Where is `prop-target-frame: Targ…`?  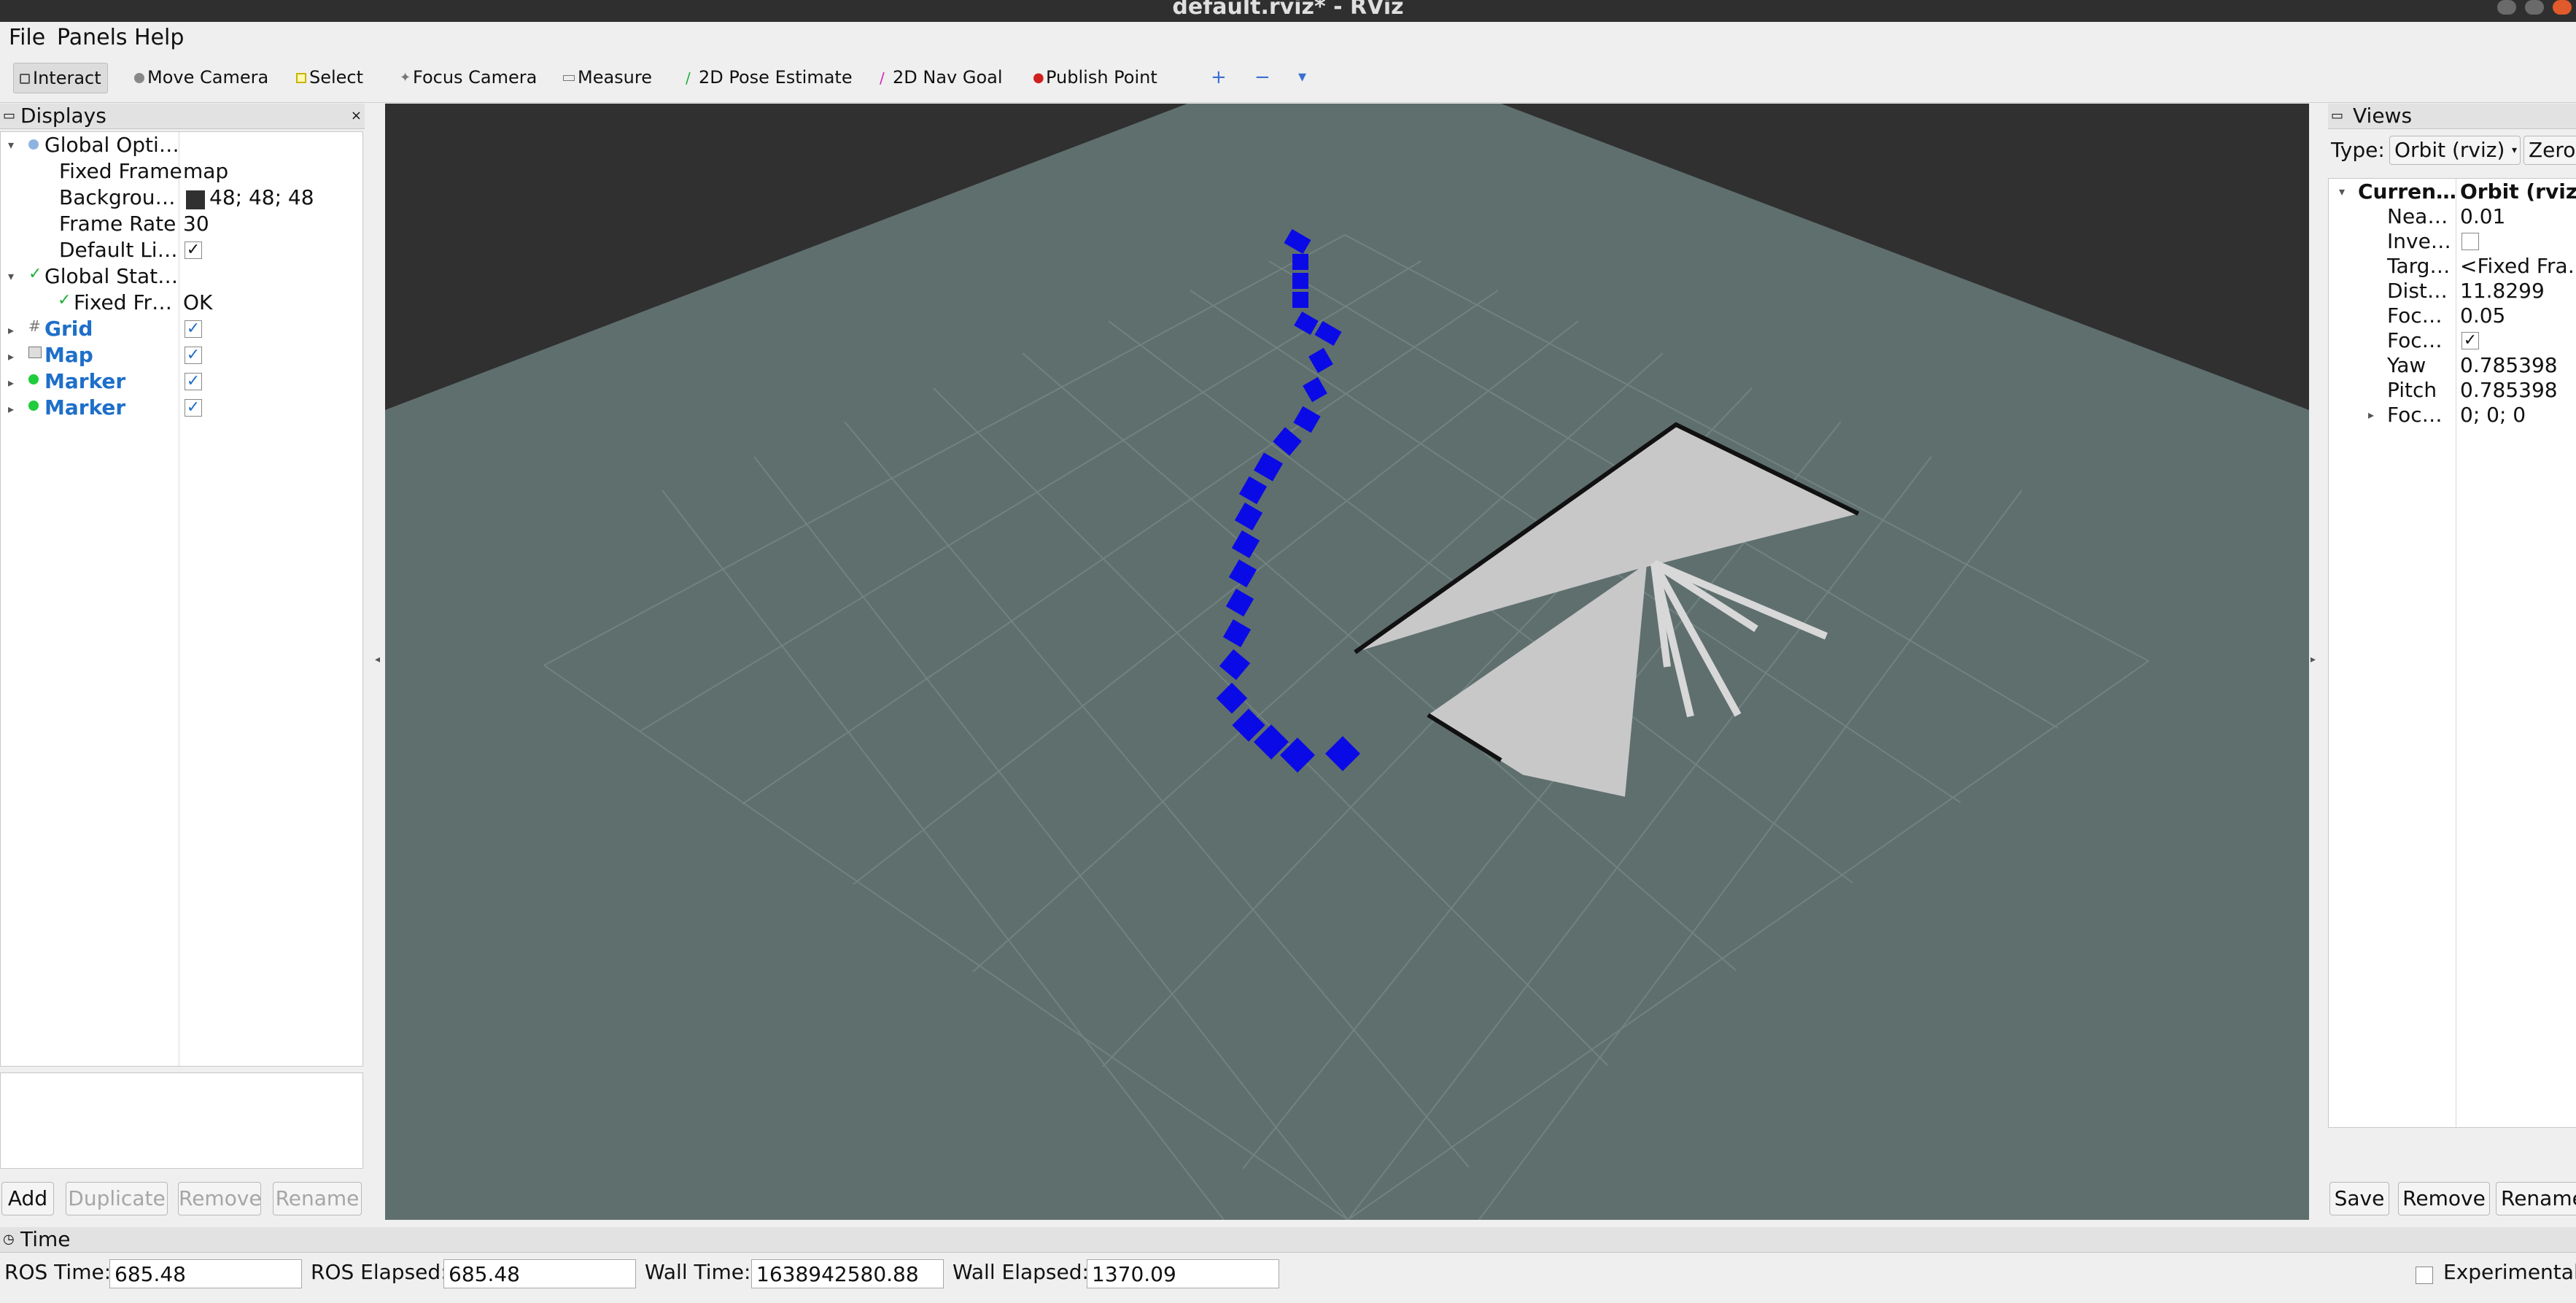
prop-target-frame: Targ… is located at coordinates (2419, 266).